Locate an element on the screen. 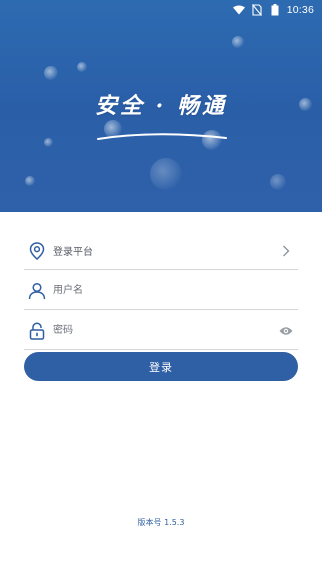  password-field is located at coordinates (161, 331).